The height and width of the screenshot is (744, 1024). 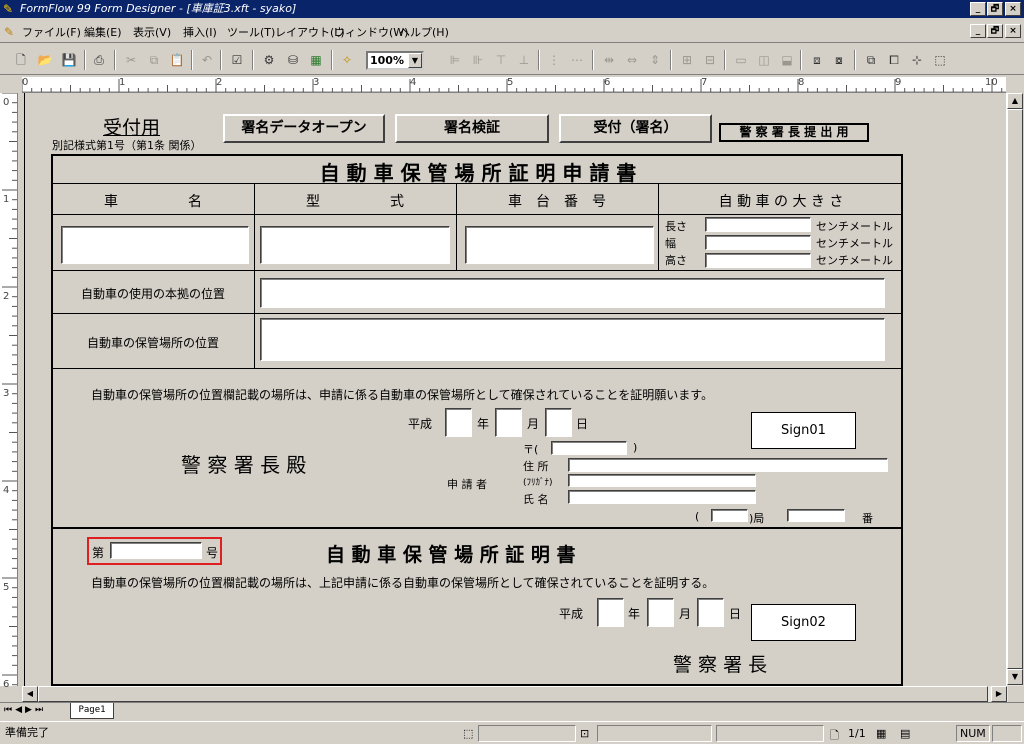 I want to click on space-even-icon: ⇔, so click(x=632, y=60).